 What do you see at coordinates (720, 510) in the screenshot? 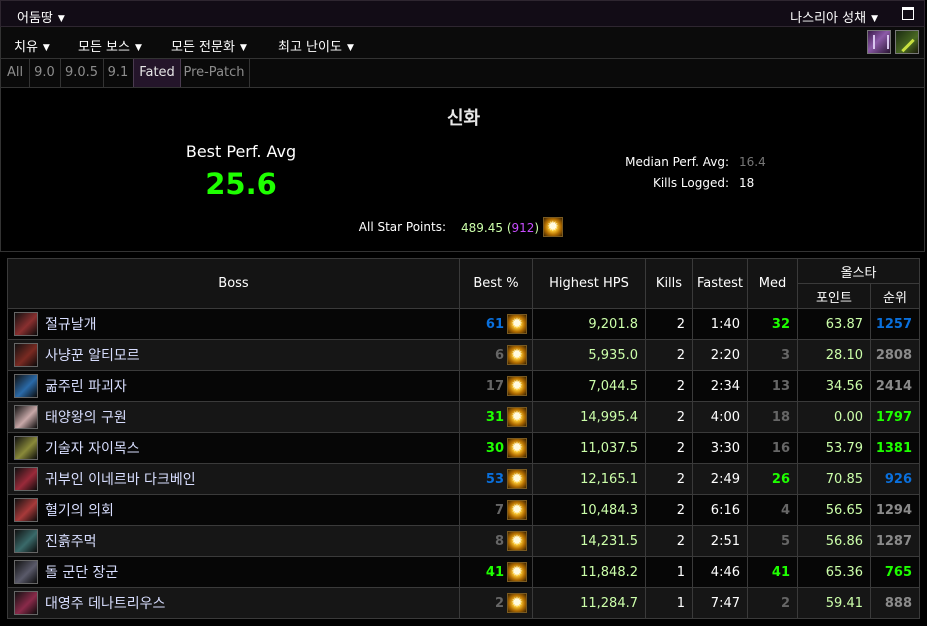
I see `fastest-value: 6:16` at bounding box center [720, 510].